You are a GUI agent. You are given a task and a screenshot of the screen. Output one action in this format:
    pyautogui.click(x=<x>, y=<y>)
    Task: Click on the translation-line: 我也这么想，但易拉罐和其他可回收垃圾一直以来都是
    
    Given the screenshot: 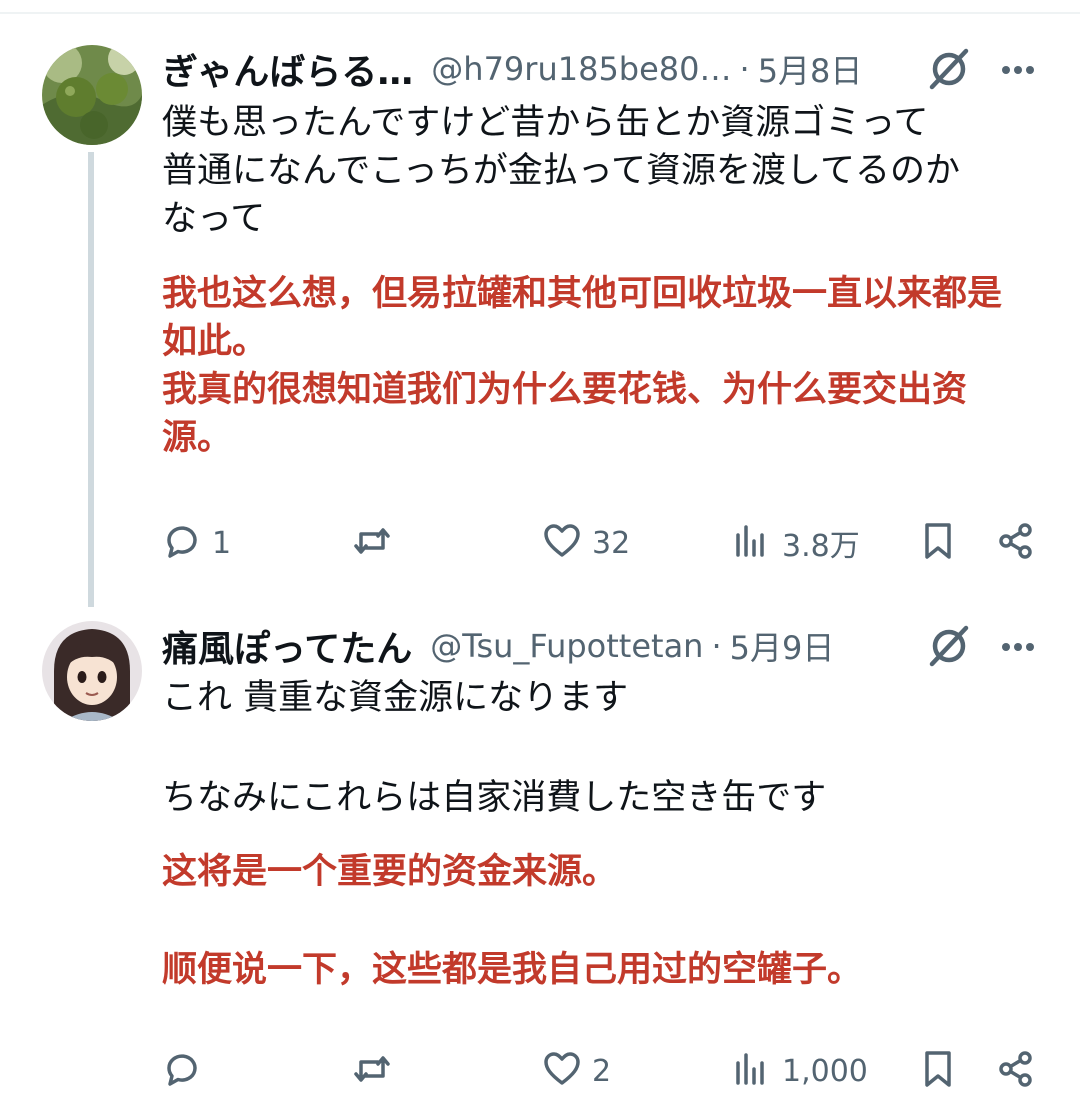 What is the action you would take?
    pyautogui.click(x=582, y=294)
    